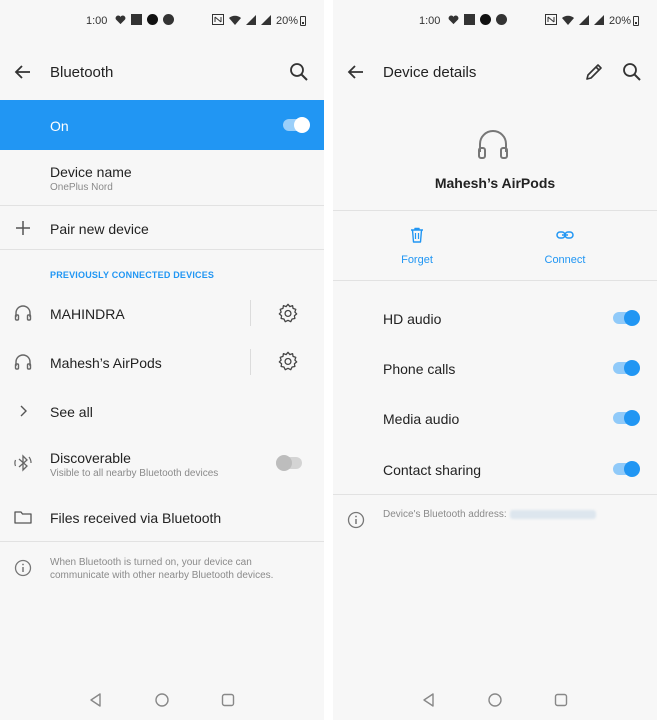  I want to click on chevron-right-icon, so click(23, 411).